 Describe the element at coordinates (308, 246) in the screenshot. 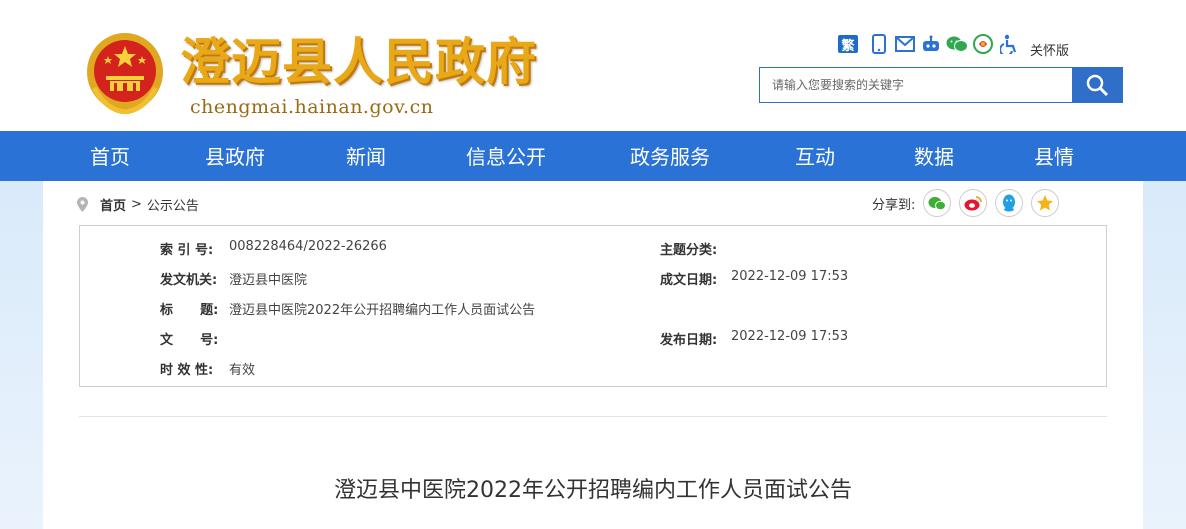

I see `index-number-value: 008228464/2022-26266` at that location.